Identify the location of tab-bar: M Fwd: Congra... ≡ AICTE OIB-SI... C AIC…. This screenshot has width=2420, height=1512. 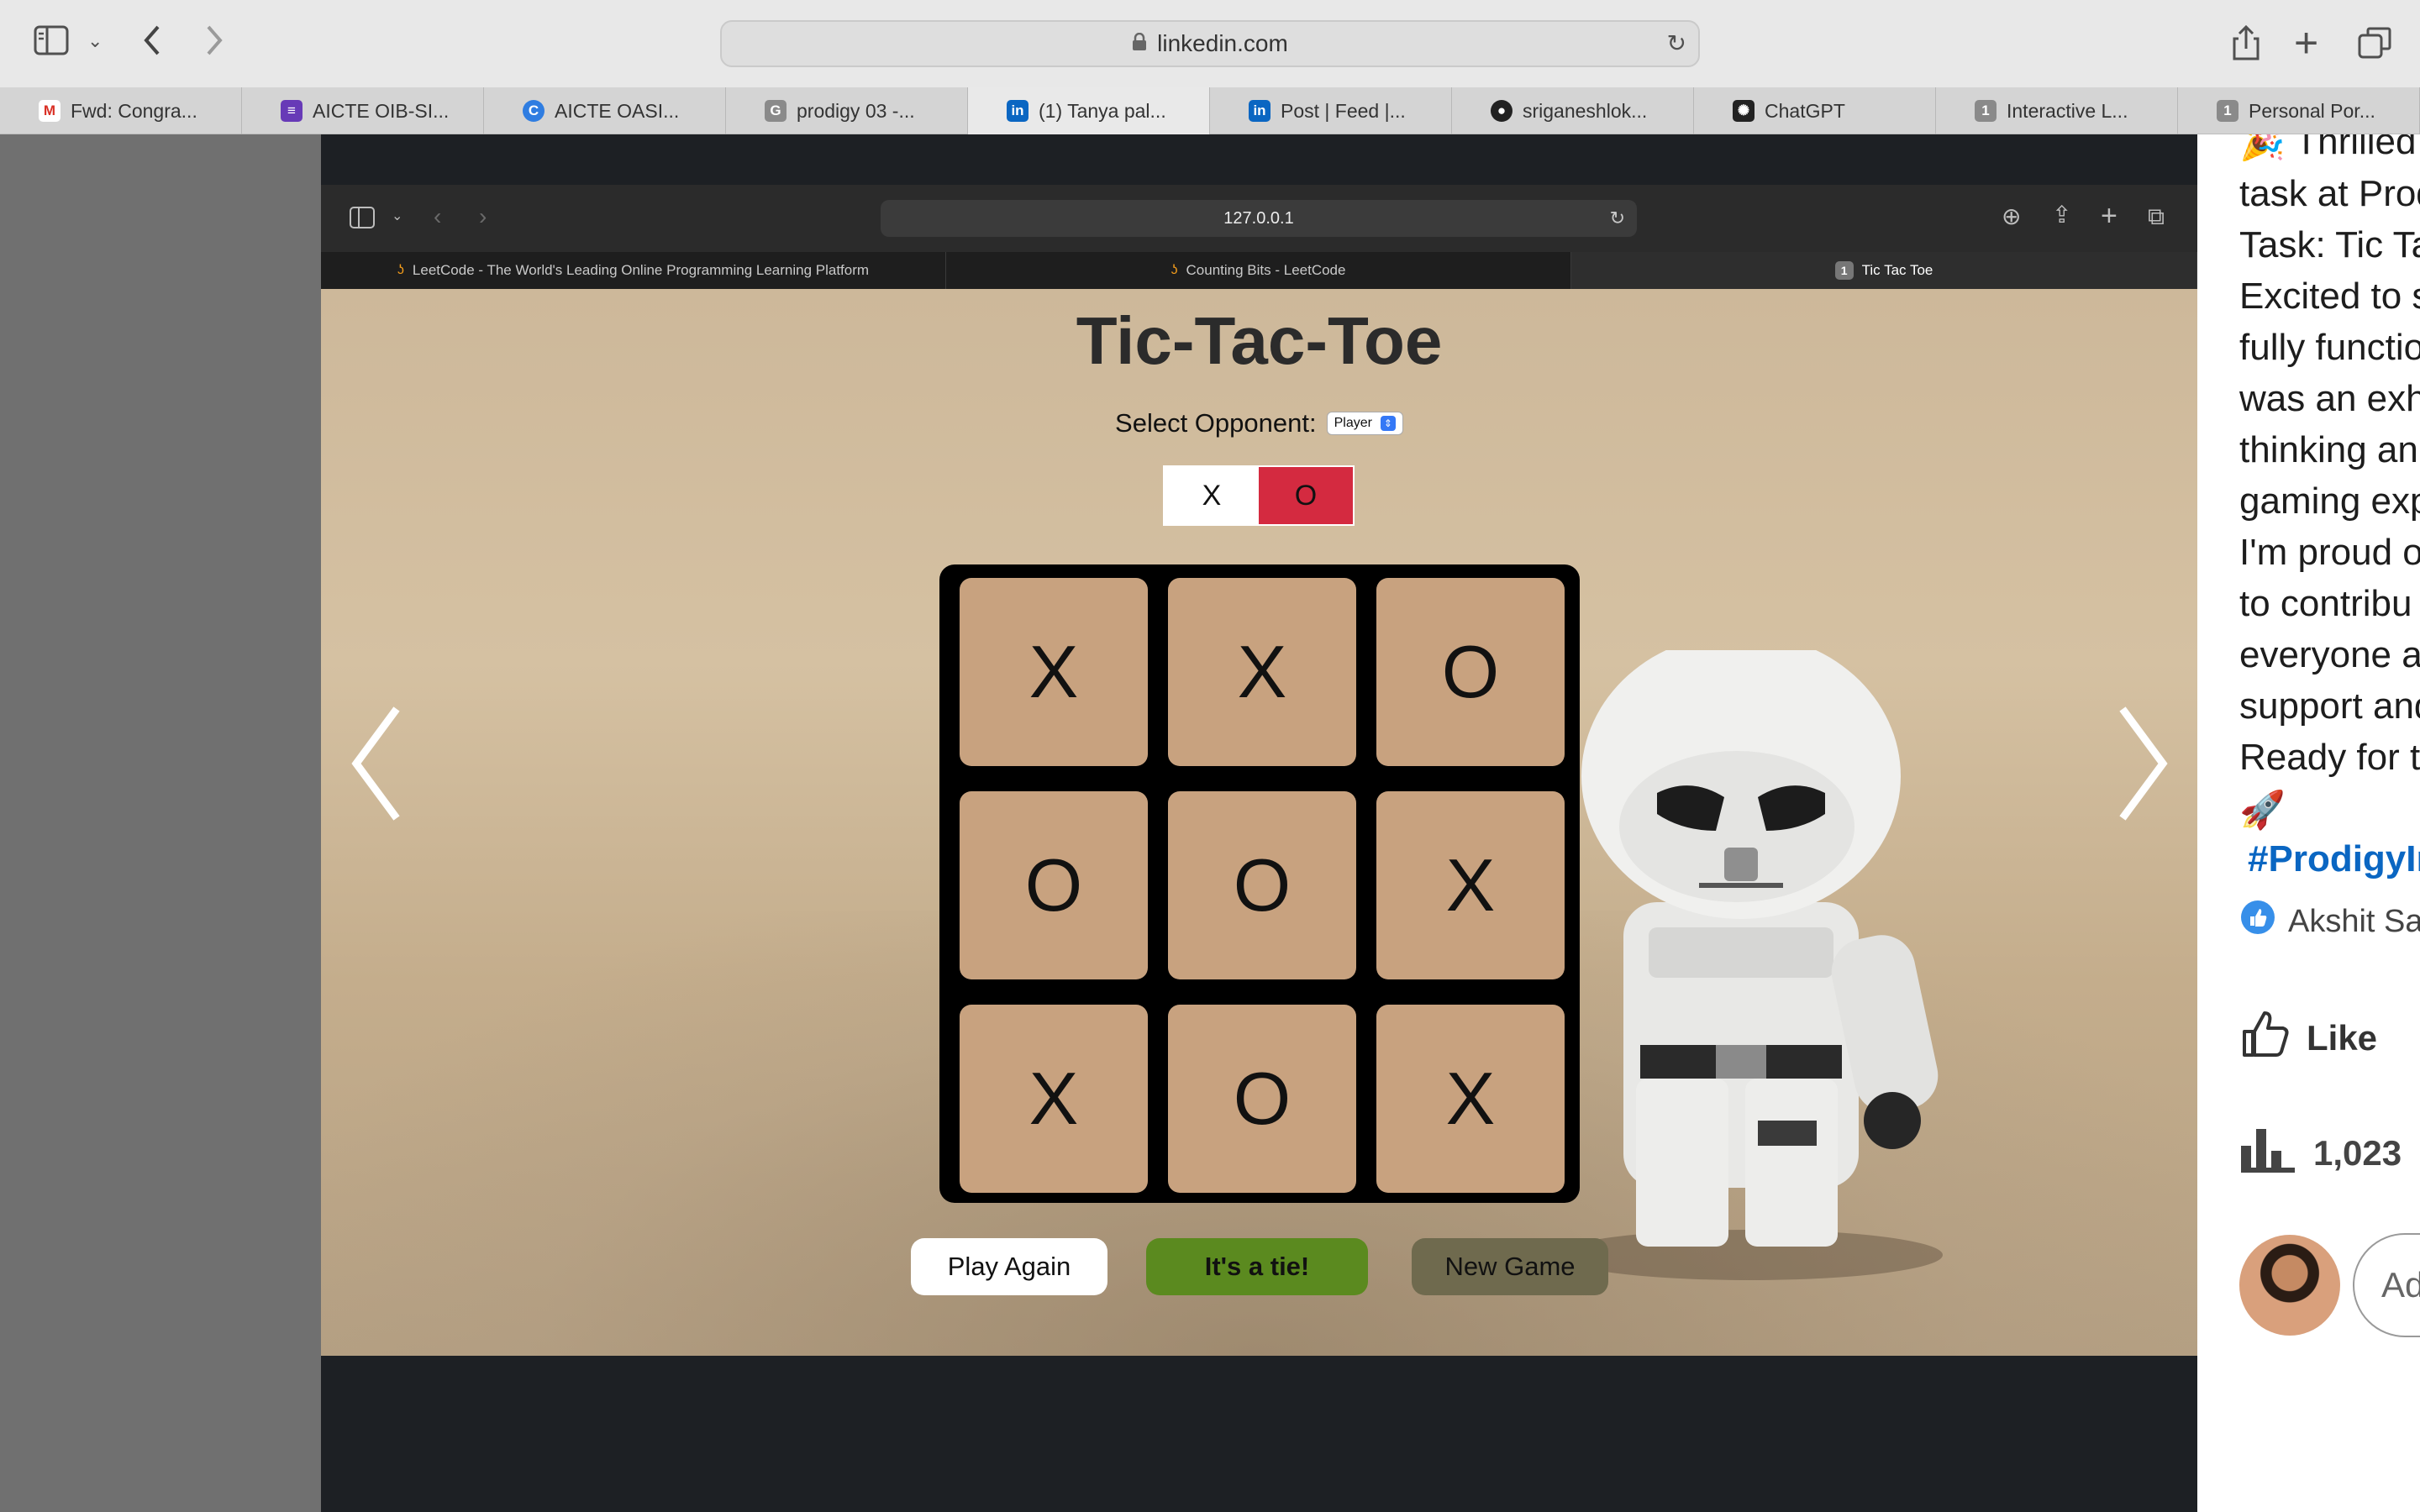
(1210, 110).